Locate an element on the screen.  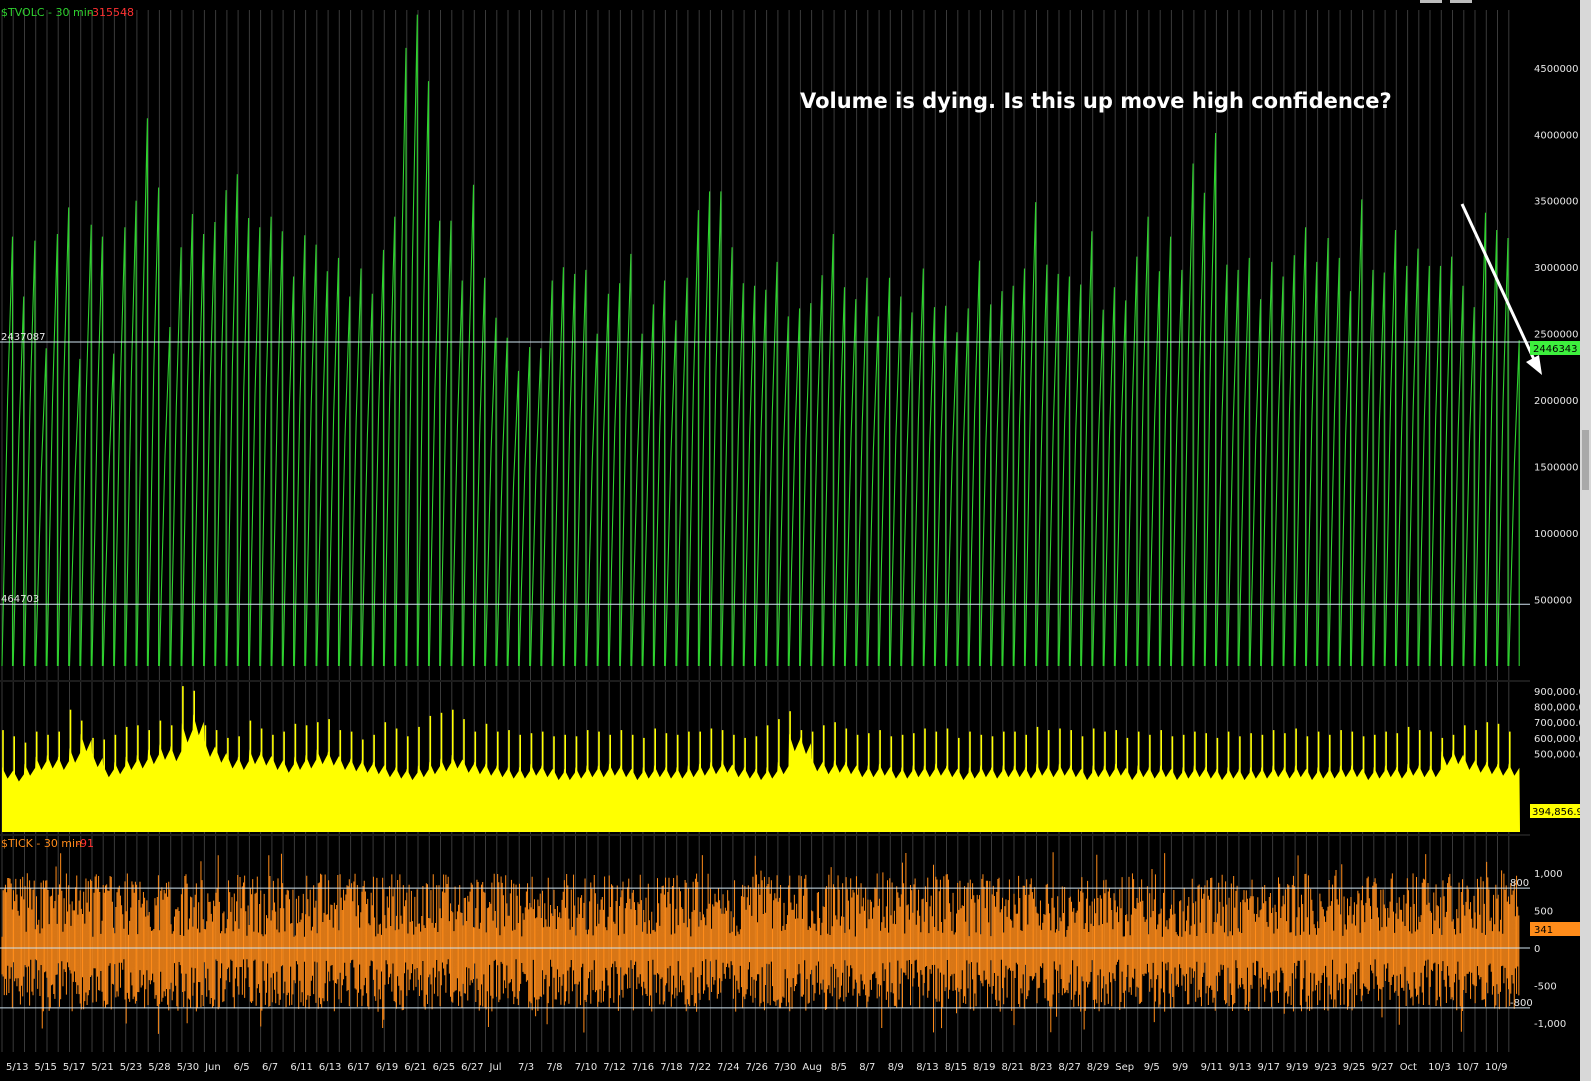
tick-series-value: -91 is located at coordinates (85, 843).